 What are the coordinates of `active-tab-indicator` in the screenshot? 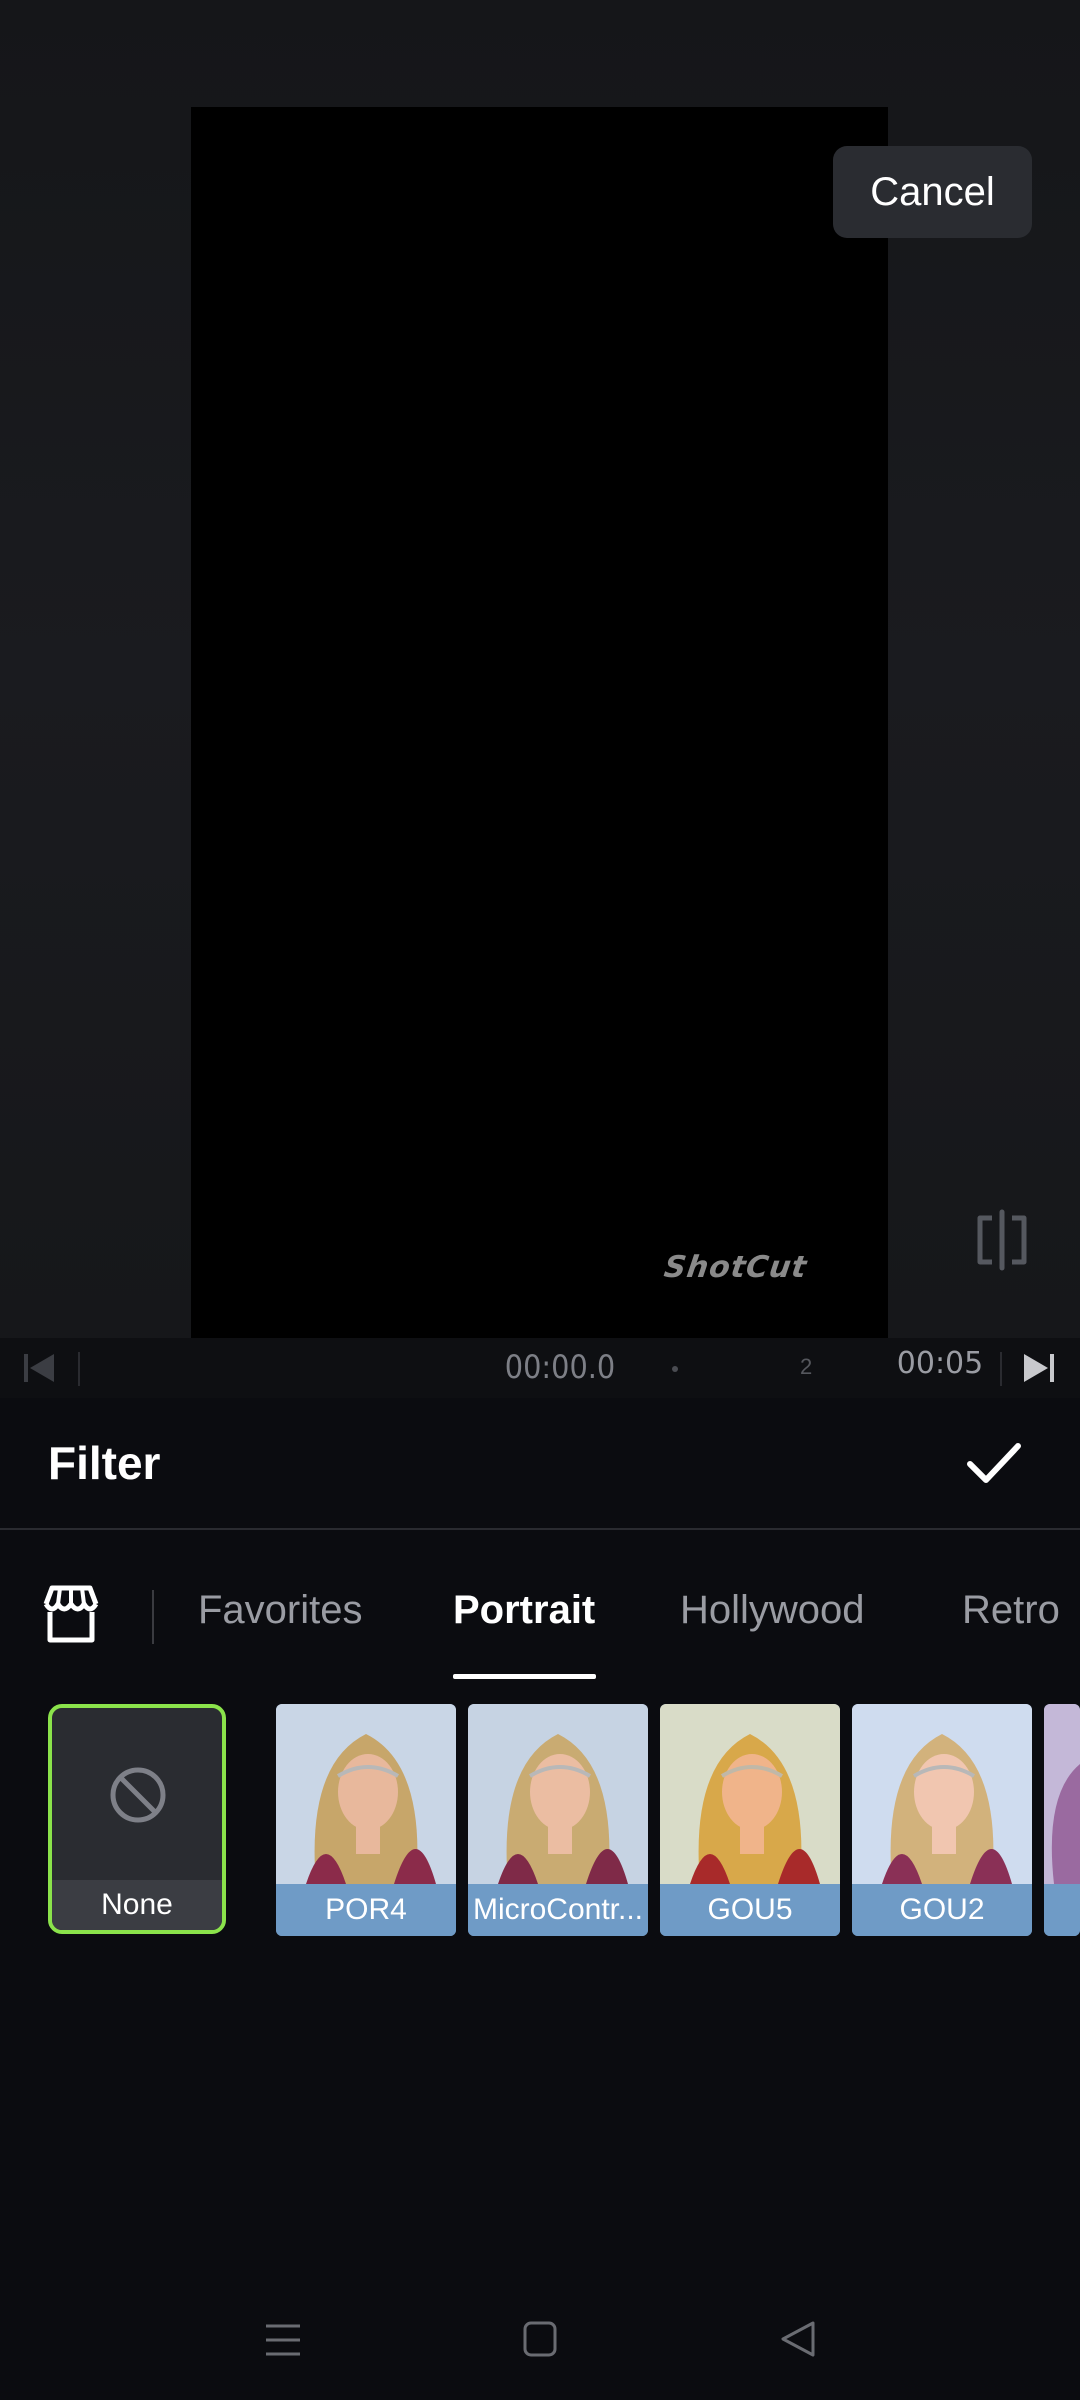 It's located at (524, 1676).